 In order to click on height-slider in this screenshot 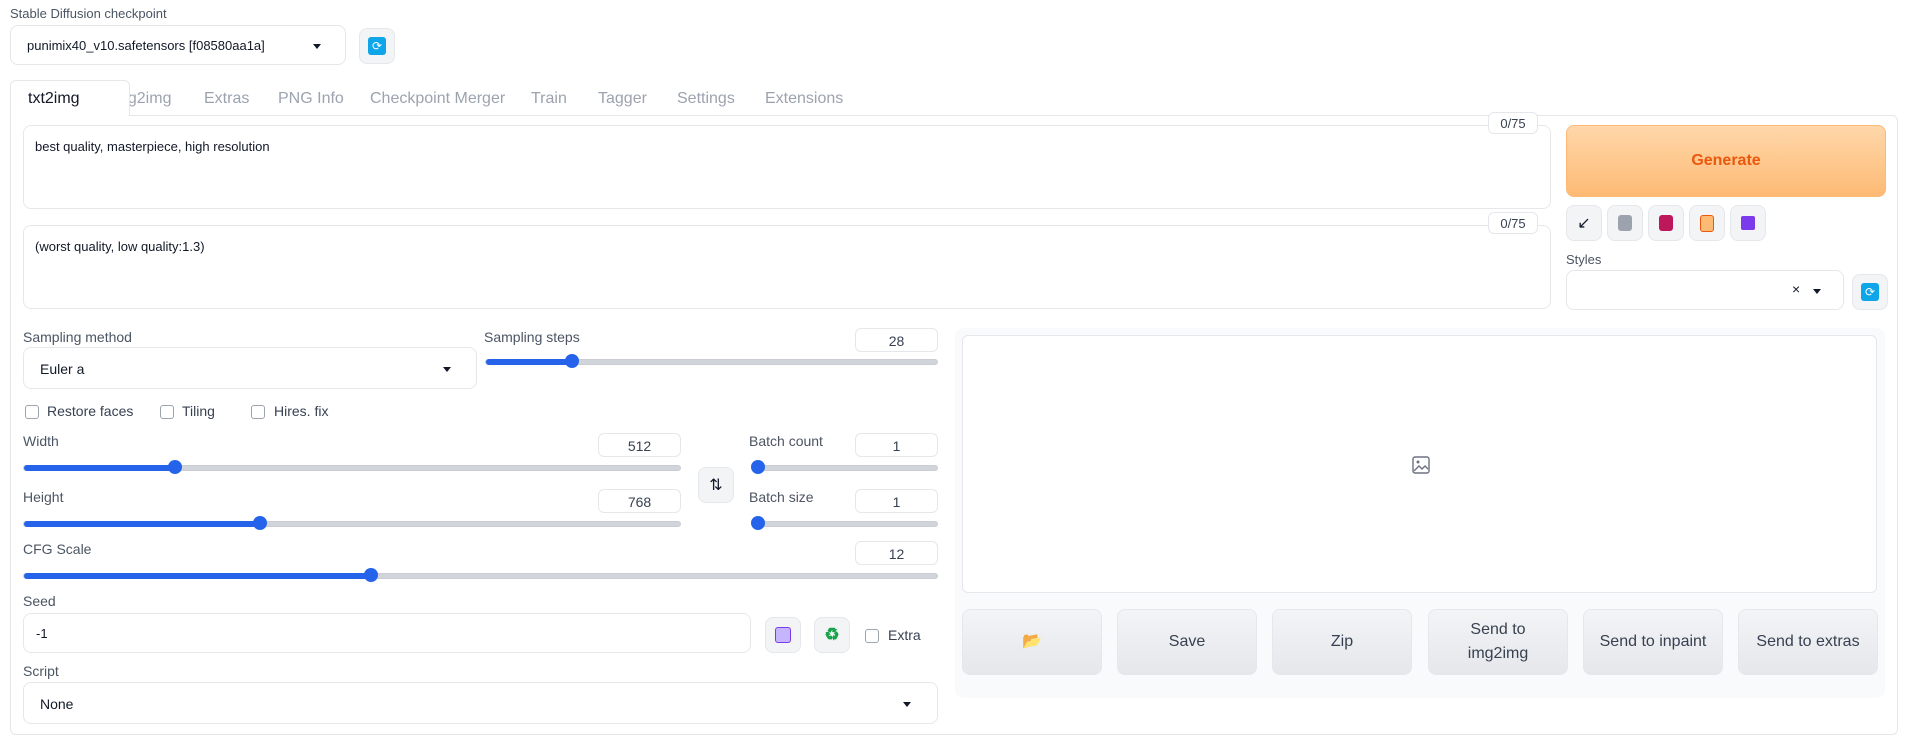, I will do `click(352, 523)`.